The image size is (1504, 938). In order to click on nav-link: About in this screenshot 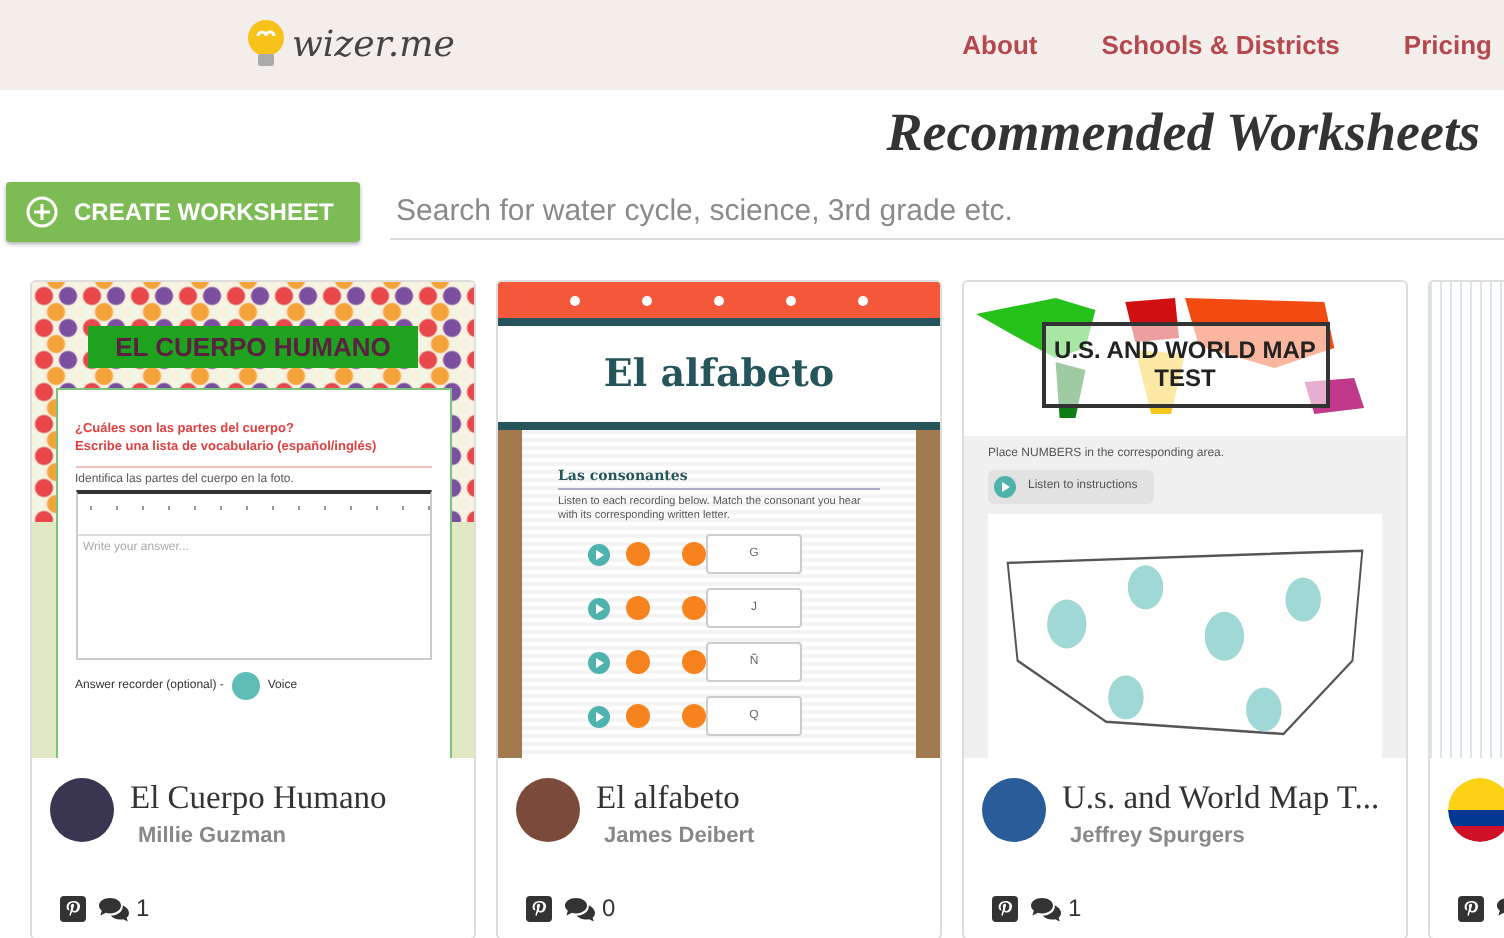, I will do `click(1000, 45)`.